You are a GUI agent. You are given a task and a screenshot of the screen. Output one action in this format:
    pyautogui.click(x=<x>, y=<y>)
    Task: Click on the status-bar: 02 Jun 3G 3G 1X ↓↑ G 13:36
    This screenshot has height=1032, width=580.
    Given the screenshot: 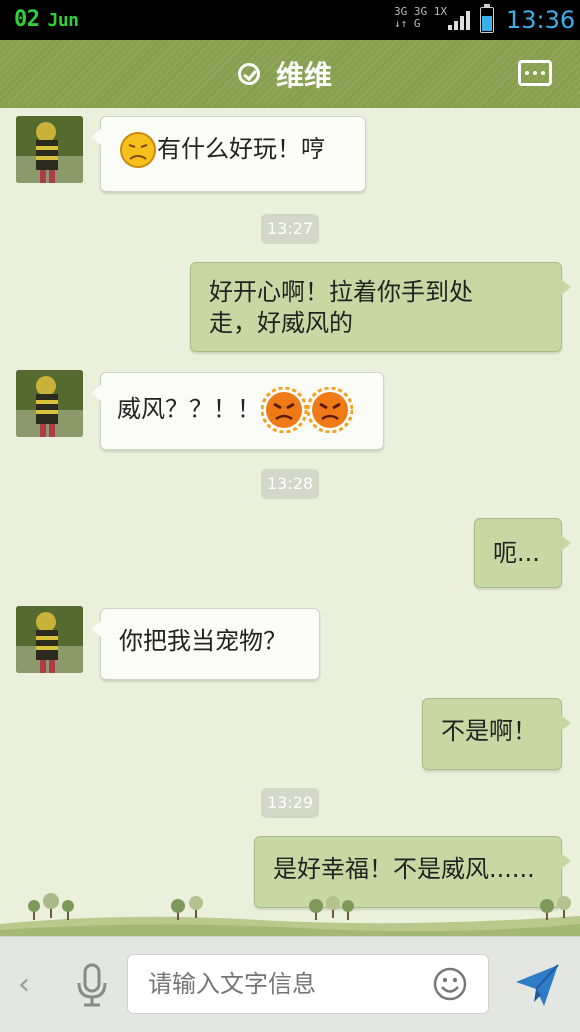 What is the action you would take?
    pyautogui.click(x=290, y=20)
    